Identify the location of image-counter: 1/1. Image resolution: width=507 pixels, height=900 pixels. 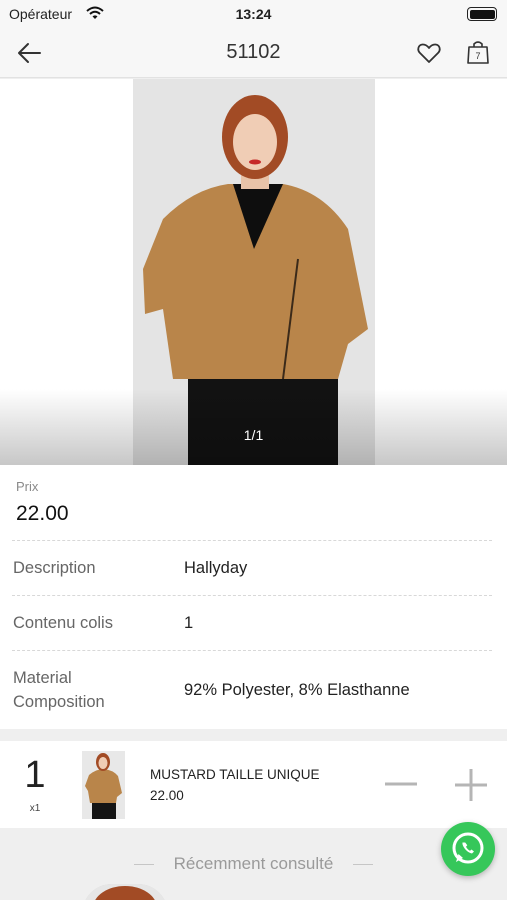
(253, 435).